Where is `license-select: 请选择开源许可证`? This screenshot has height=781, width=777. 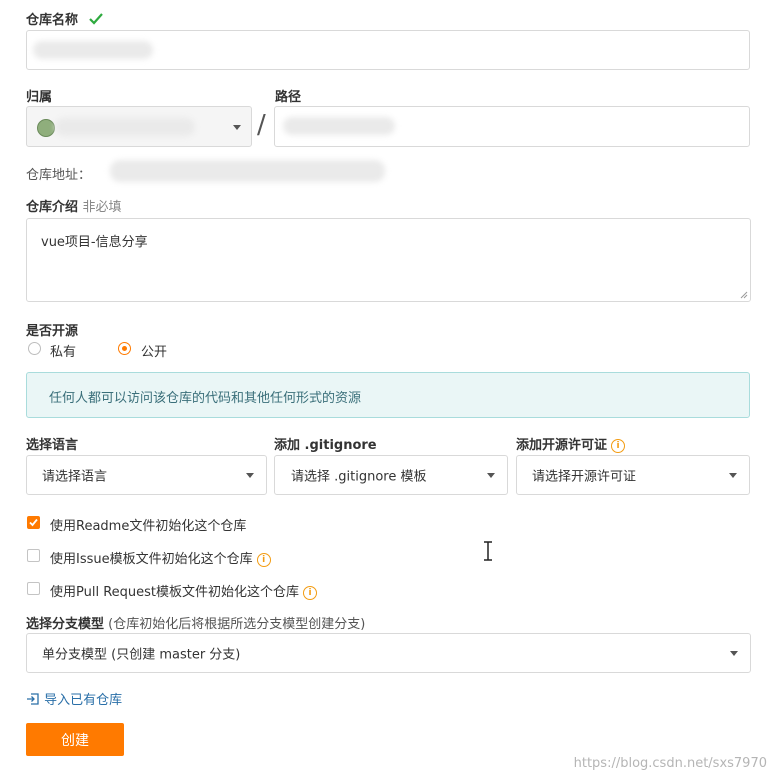 license-select: 请选择开源许可证 is located at coordinates (633, 475).